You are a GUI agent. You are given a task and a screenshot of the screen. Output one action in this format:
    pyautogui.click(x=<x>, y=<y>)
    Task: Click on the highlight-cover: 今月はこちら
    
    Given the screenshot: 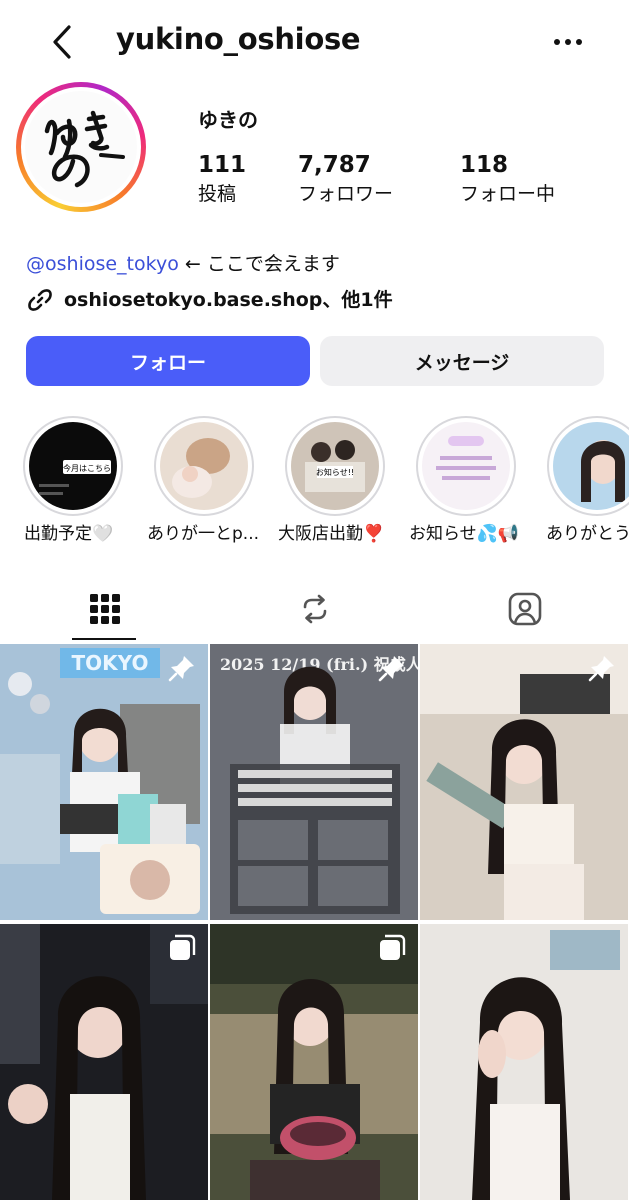 What is the action you would take?
    pyautogui.click(x=73, y=466)
    